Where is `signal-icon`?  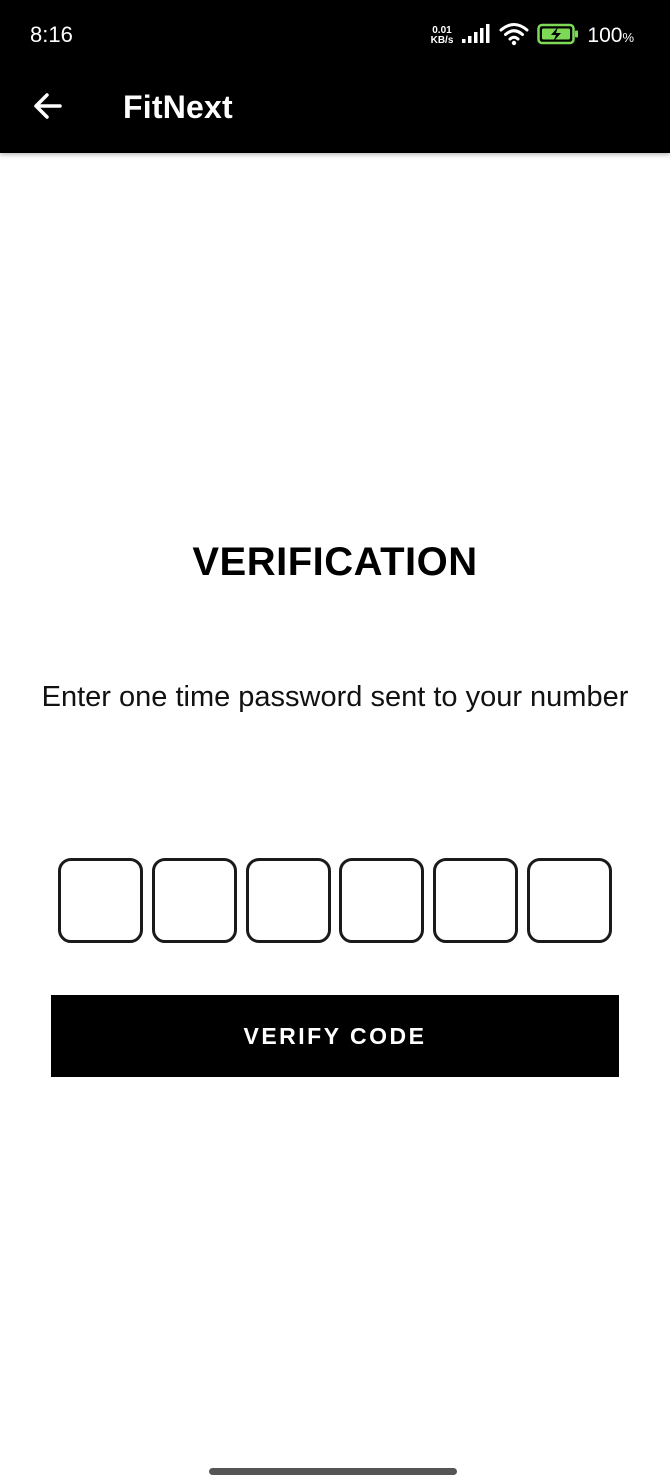
signal-icon is located at coordinates (476, 36).